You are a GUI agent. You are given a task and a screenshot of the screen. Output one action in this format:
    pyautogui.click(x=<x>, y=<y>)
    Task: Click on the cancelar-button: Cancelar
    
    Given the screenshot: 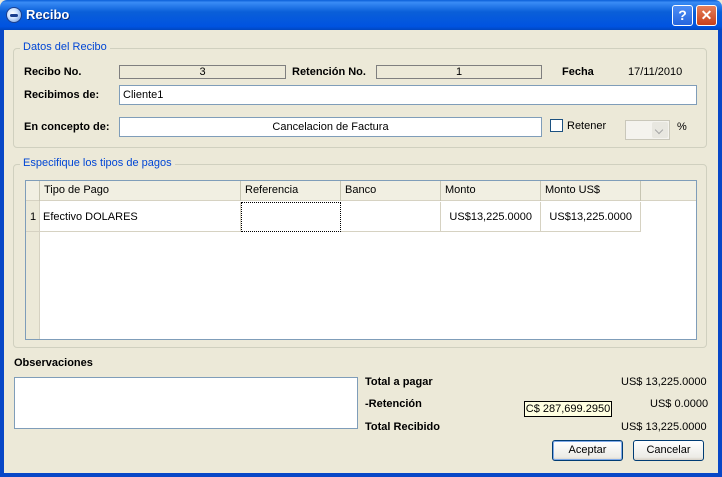 What is the action you would take?
    pyautogui.click(x=668, y=450)
    